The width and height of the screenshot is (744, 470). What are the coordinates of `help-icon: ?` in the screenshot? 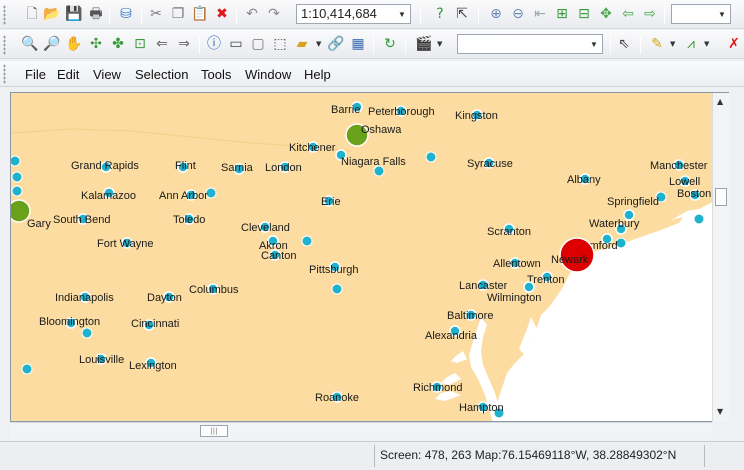 It's located at (440, 14).